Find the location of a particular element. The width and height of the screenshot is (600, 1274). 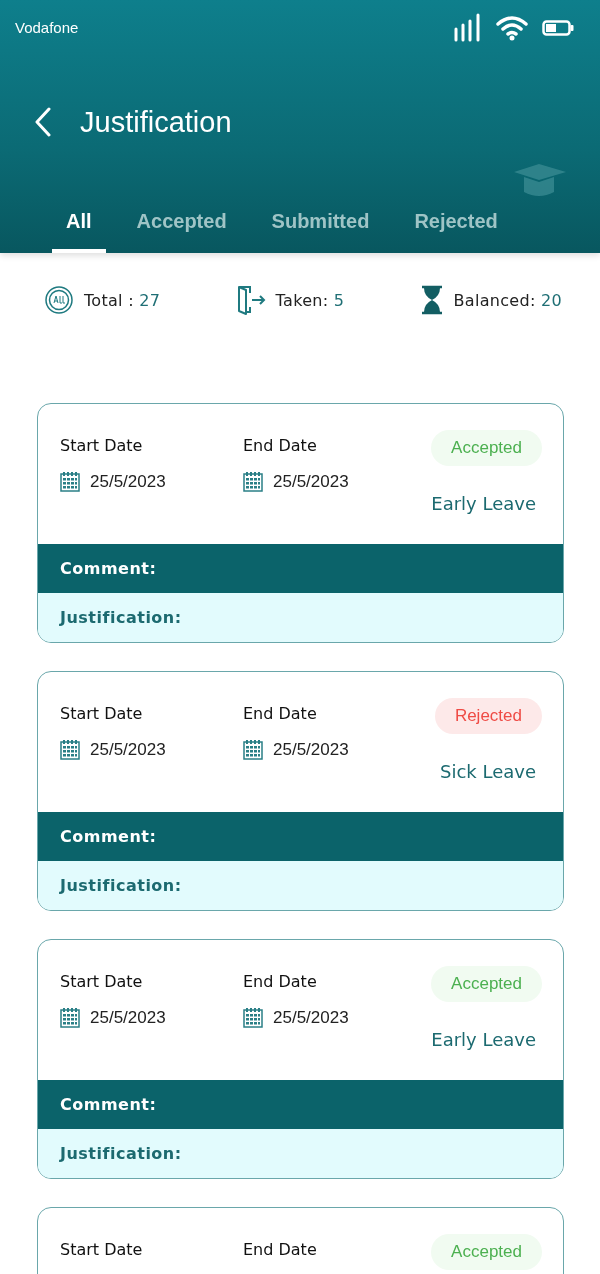

battery-icon is located at coordinates (558, 27).